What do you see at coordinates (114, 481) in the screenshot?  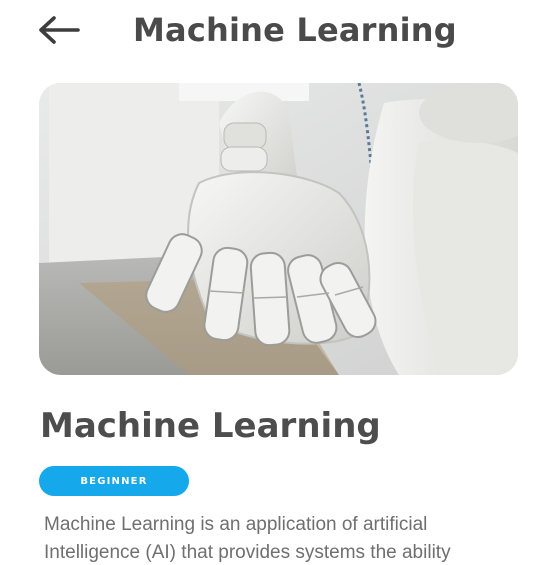 I see `level-badge: BEGINNER` at bounding box center [114, 481].